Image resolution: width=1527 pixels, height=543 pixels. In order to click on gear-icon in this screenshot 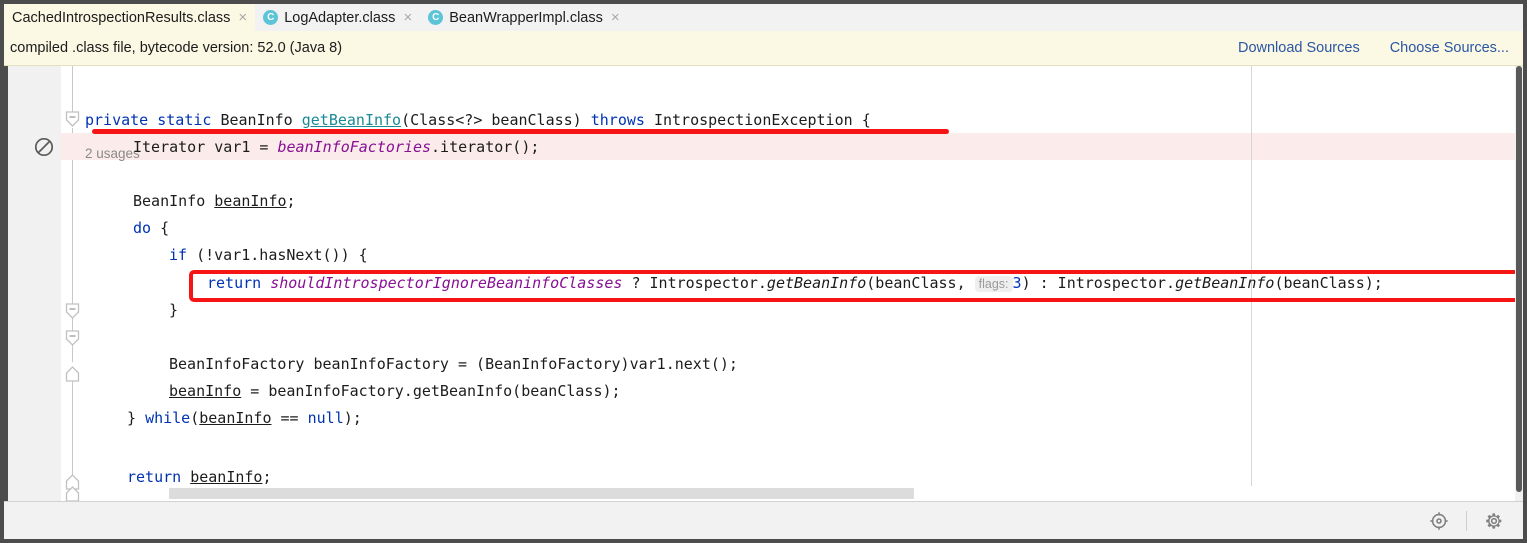, I will do `click(1494, 521)`.